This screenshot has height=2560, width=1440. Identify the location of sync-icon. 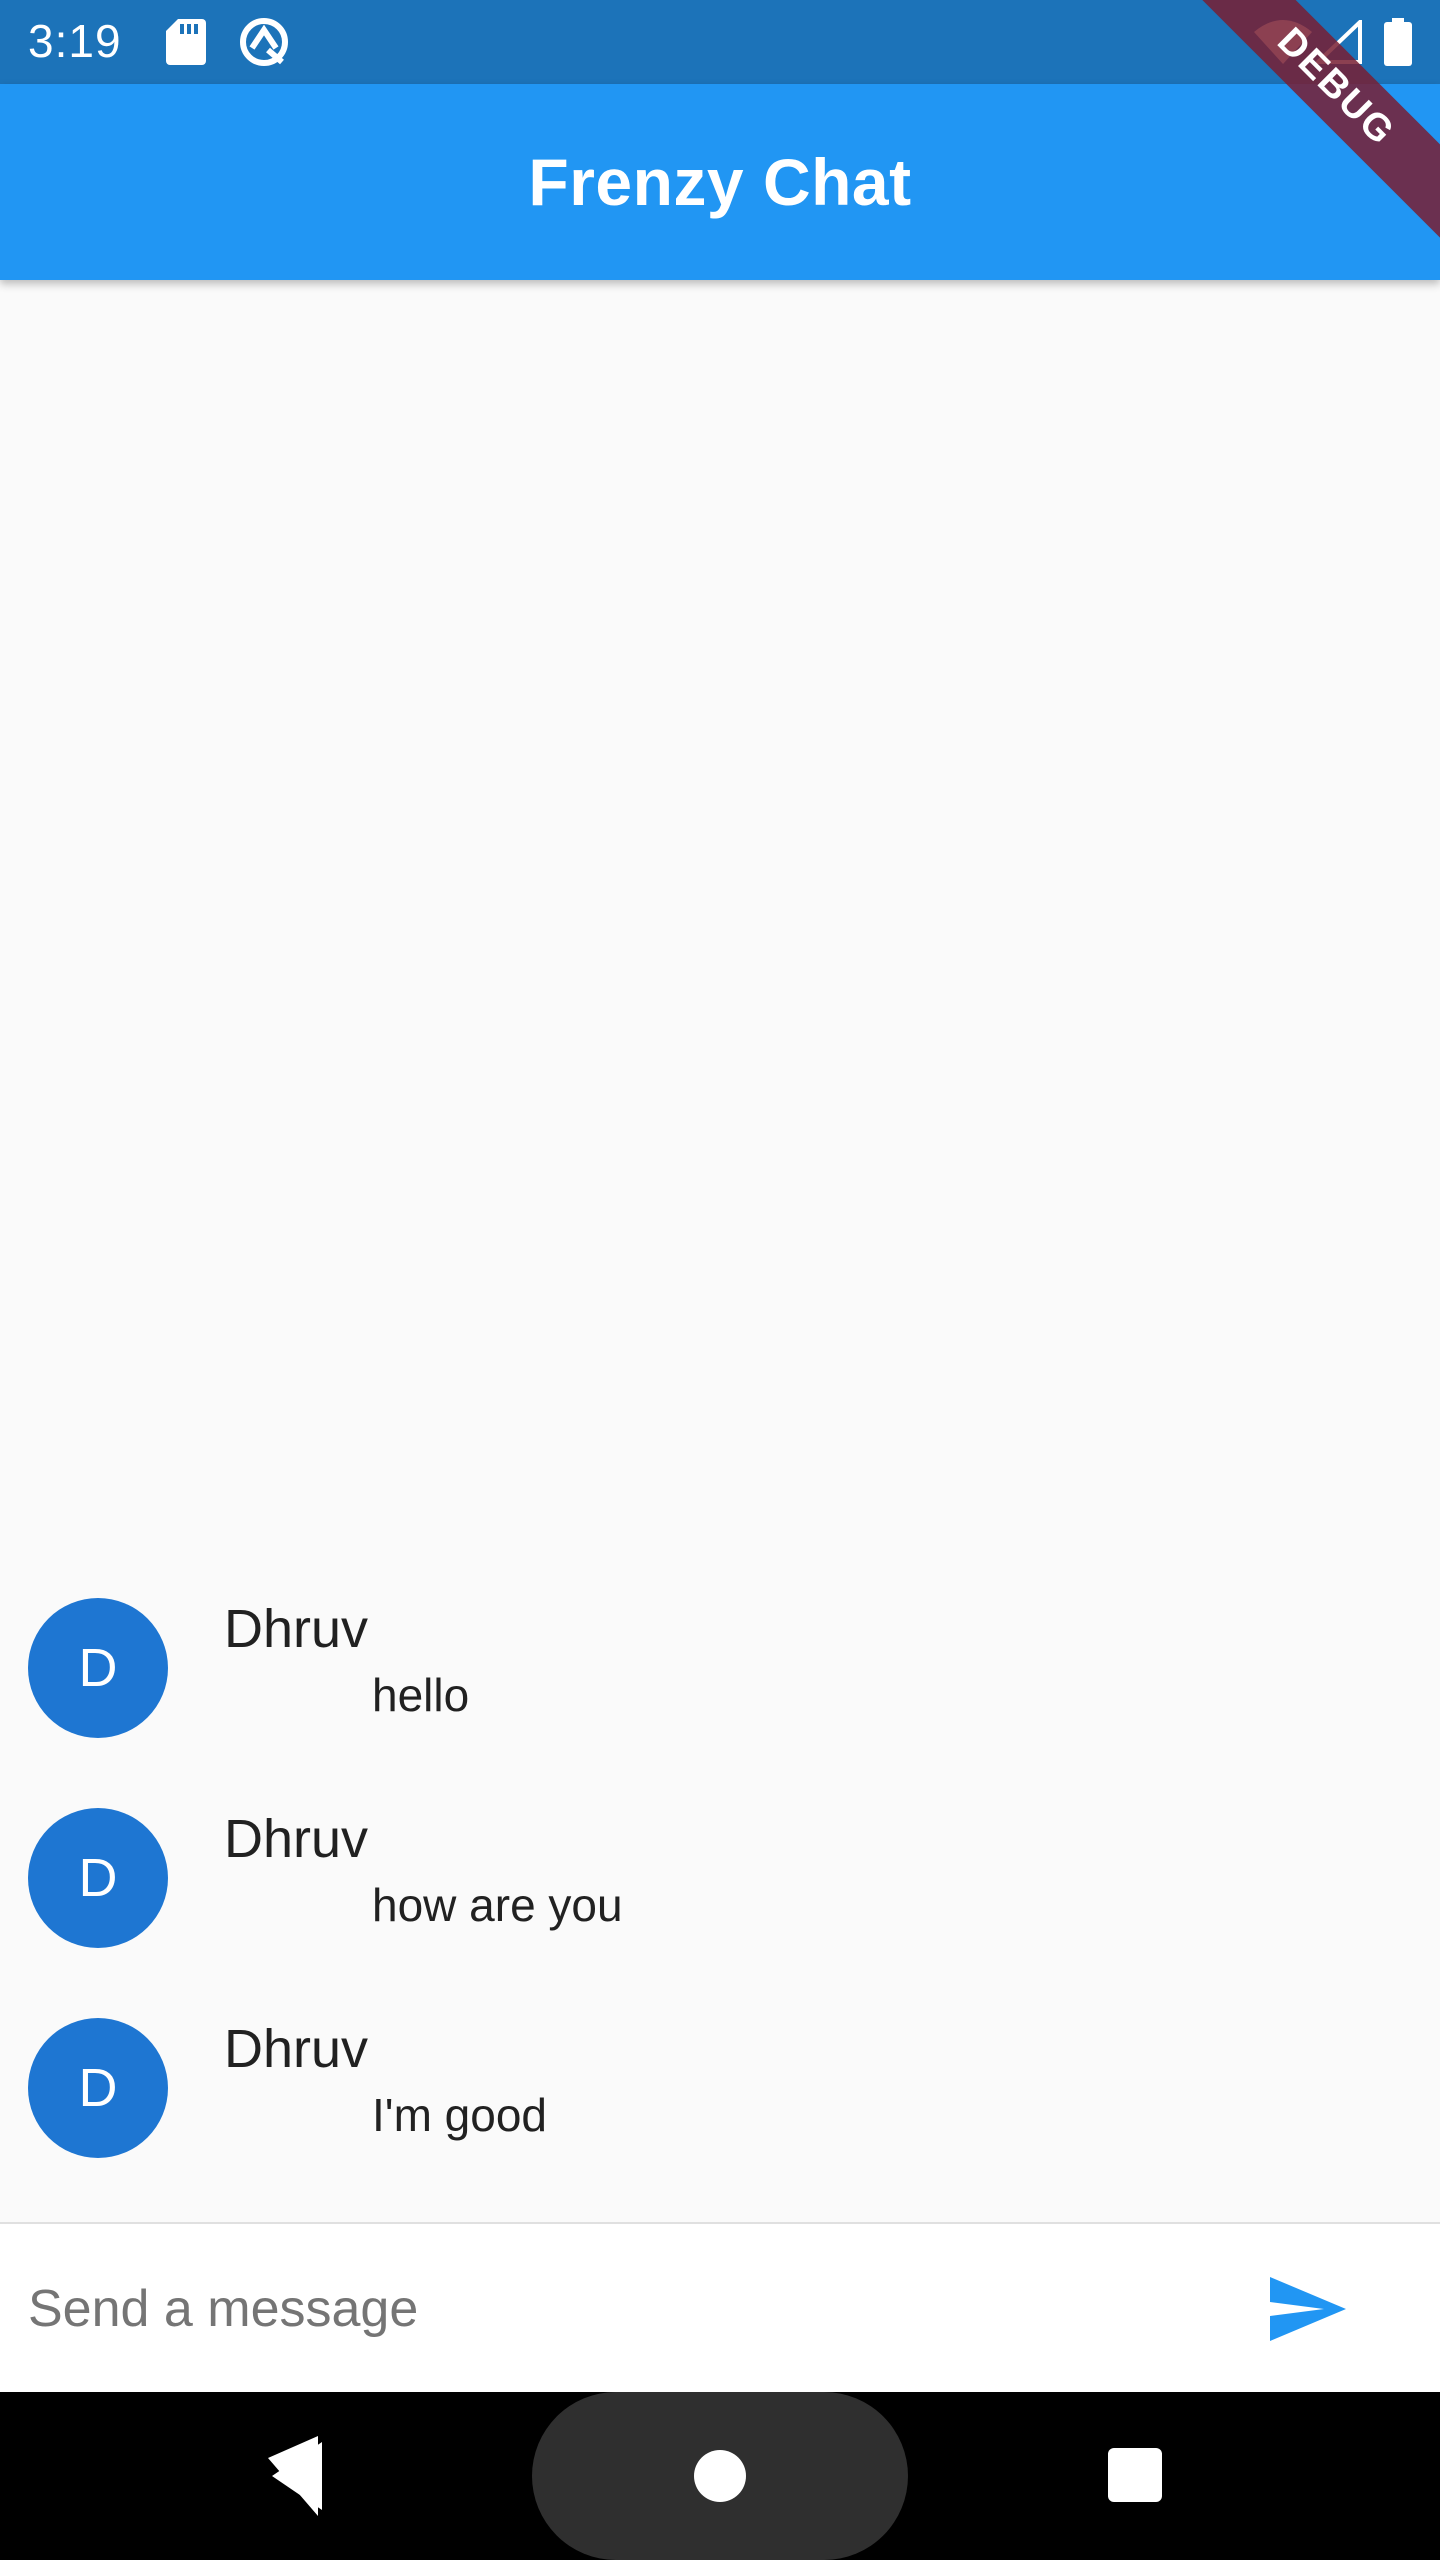
(264, 42).